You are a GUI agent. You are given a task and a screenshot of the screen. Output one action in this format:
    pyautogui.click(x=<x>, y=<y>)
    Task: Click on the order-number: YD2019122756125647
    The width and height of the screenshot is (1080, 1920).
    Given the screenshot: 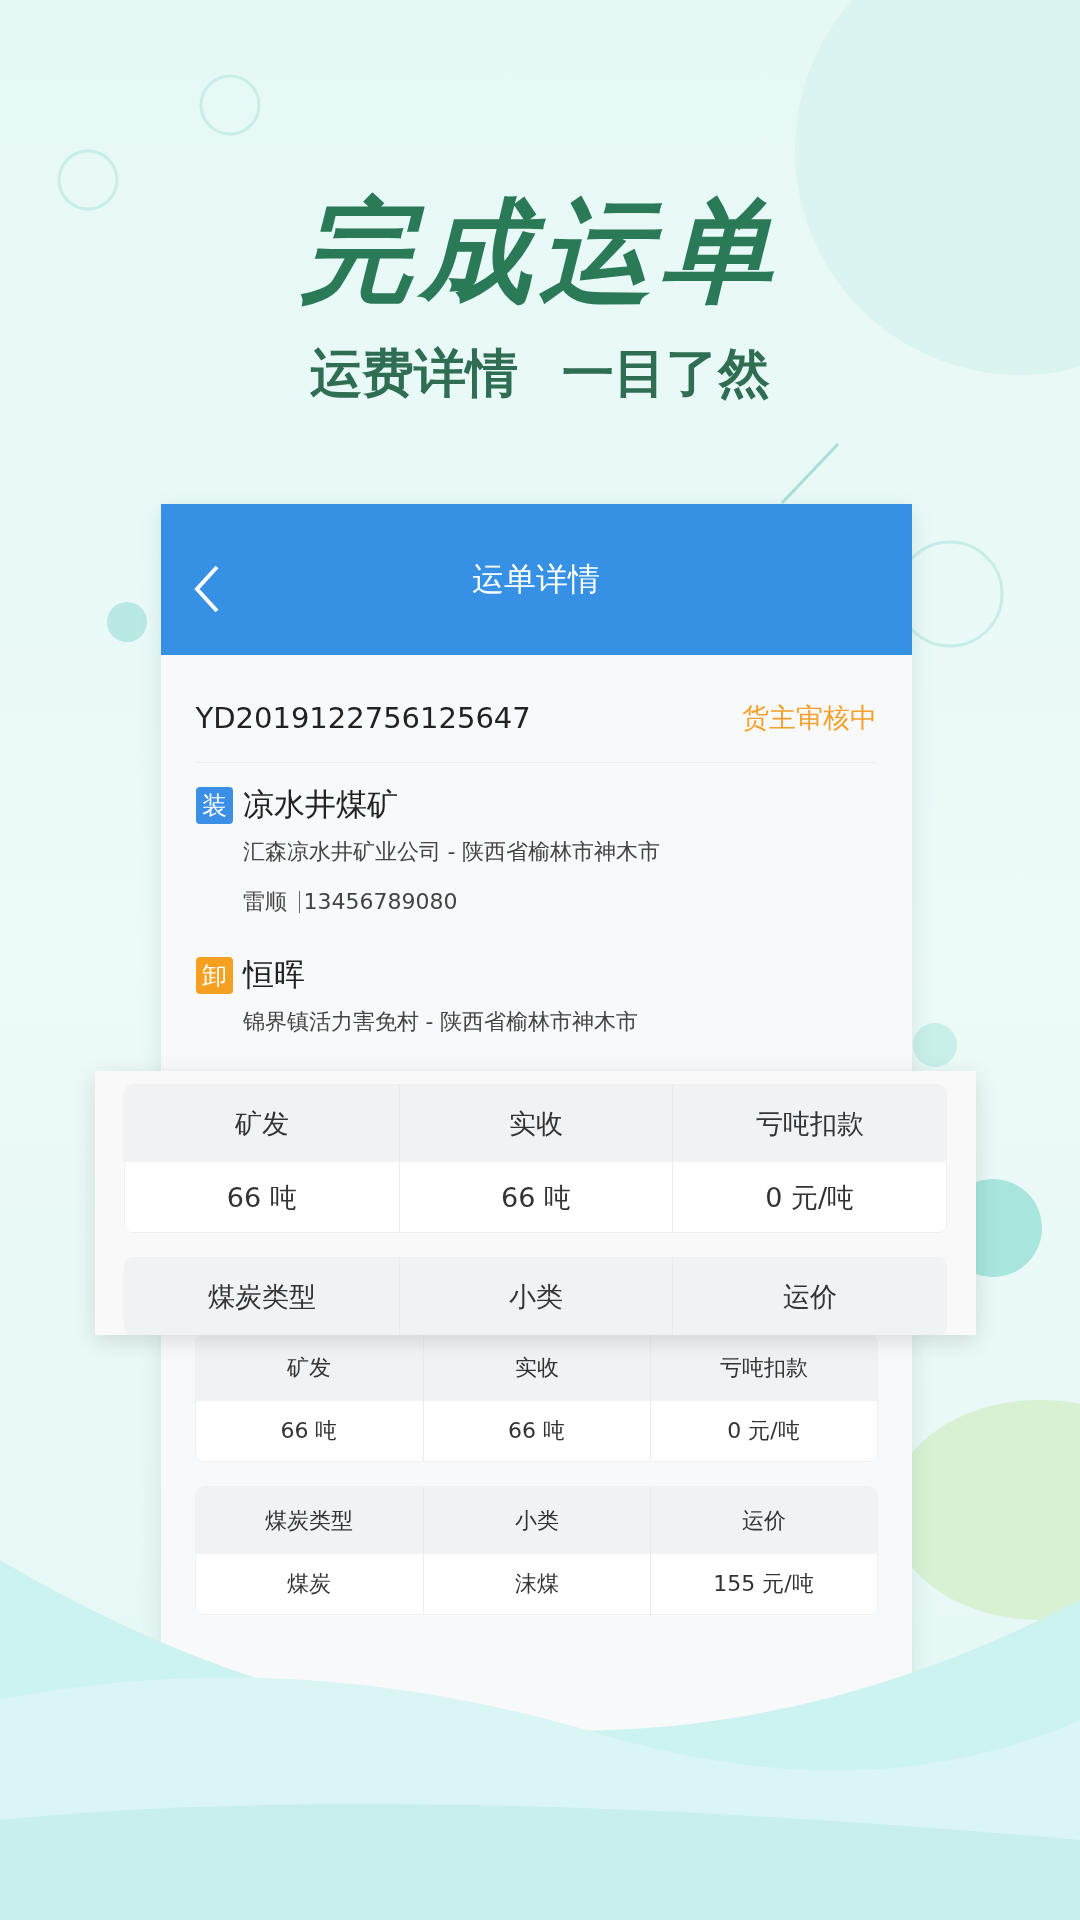 What is the action you would take?
    pyautogui.click(x=363, y=717)
    